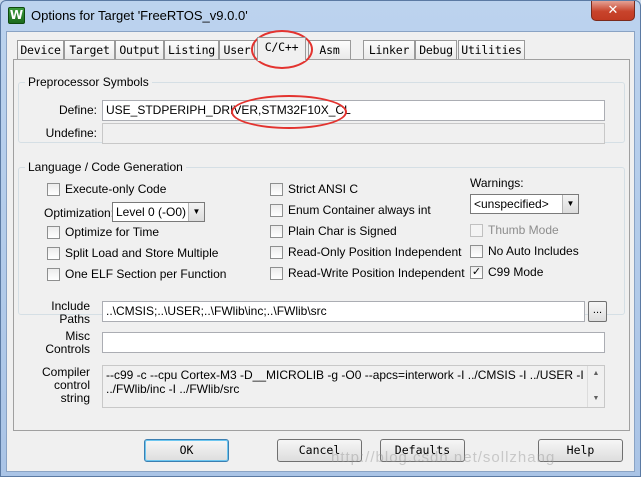 The image size is (641, 477). I want to click on compiler-control-label-line3: string, so click(75, 398).